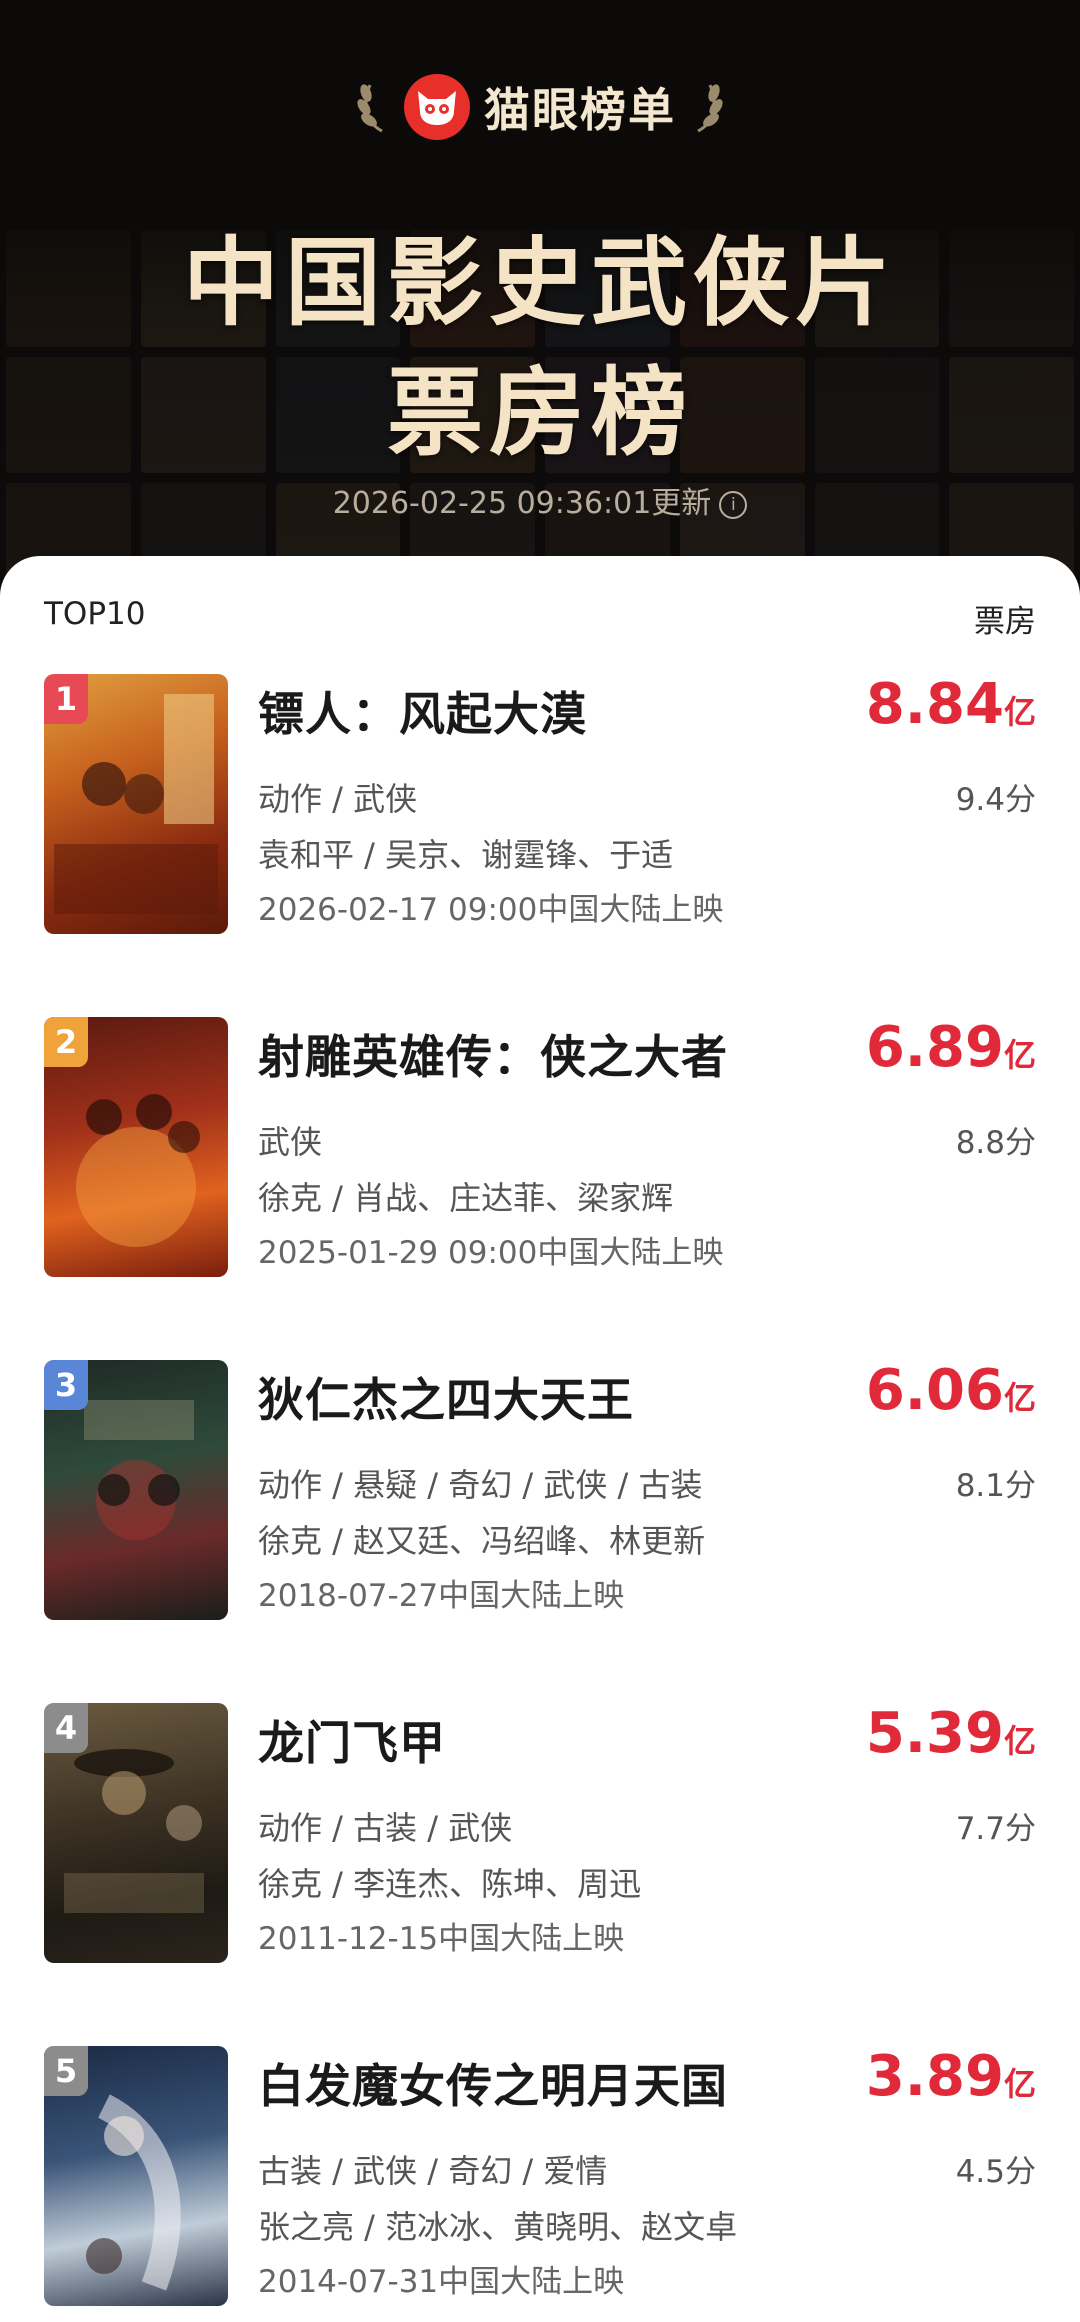 The width and height of the screenshot is (1080, 2322). Describe the element at coordinates (480, 1485) in the screenshot. I see `movie-genre: 动作 / 悬疑 / 奇幻 / 武侠 / 古装` at that location.